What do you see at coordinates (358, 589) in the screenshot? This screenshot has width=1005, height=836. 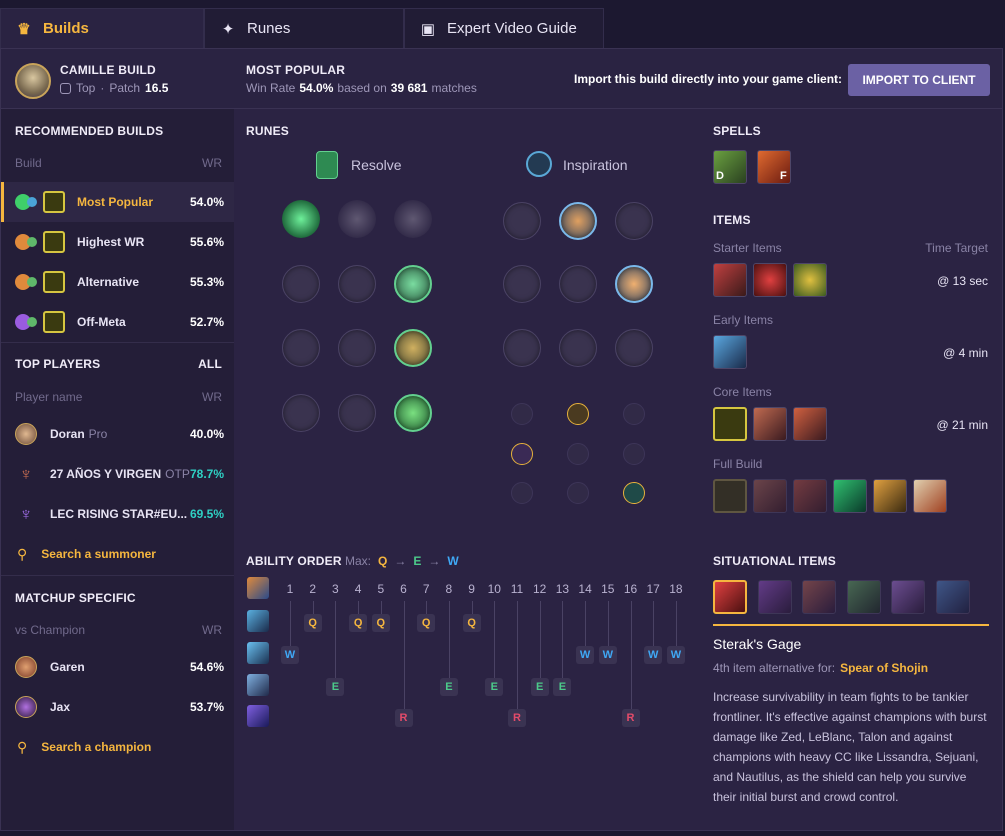 I see `level-number: 4` at bounding box center [358, 589].